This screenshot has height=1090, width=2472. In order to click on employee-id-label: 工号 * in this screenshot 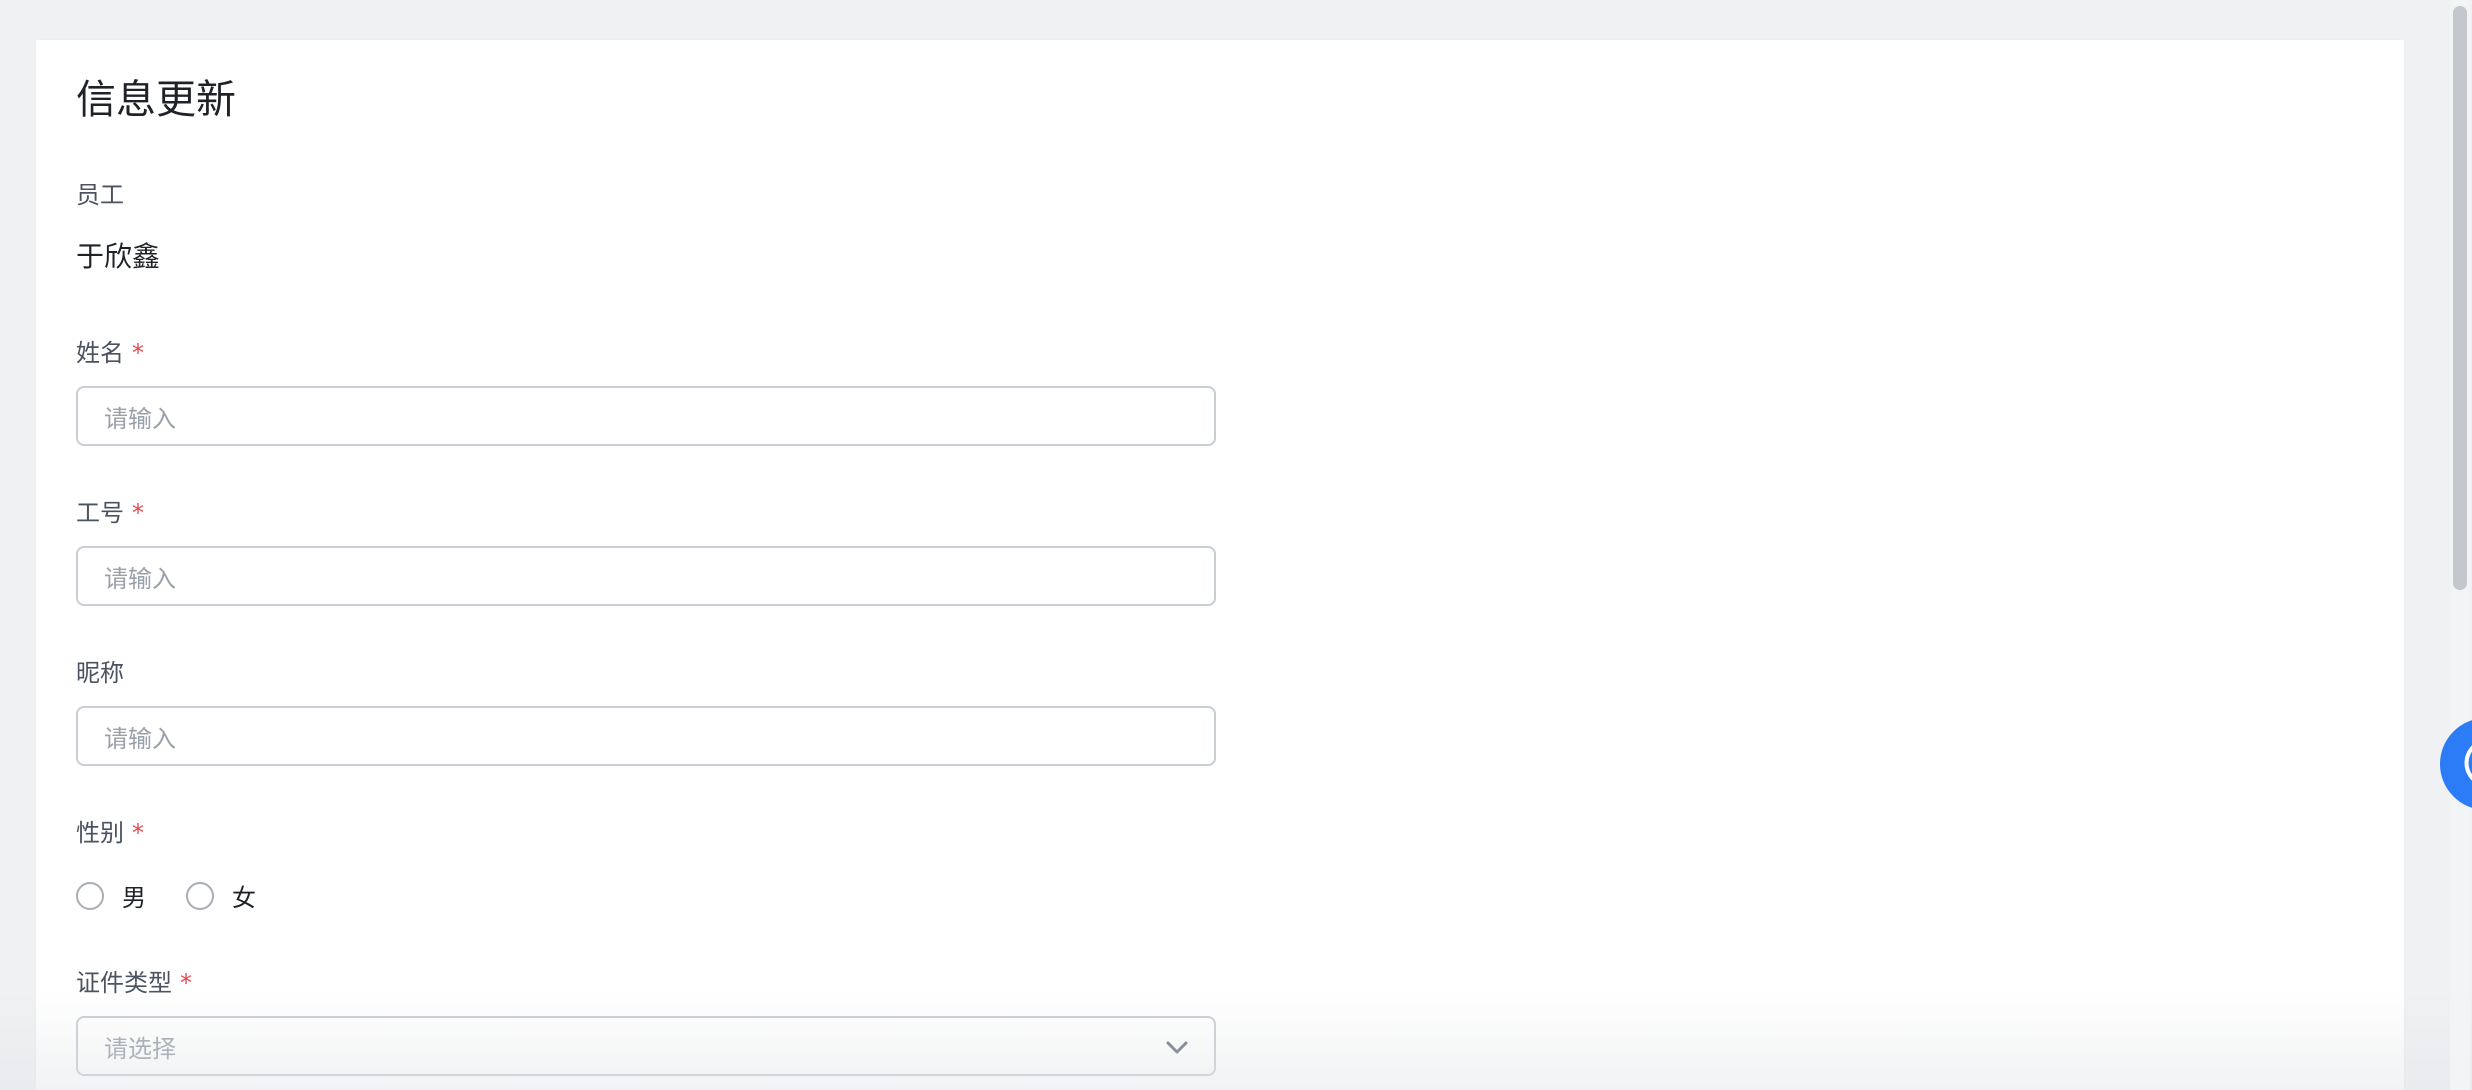, I will do `click(110, 513)`.